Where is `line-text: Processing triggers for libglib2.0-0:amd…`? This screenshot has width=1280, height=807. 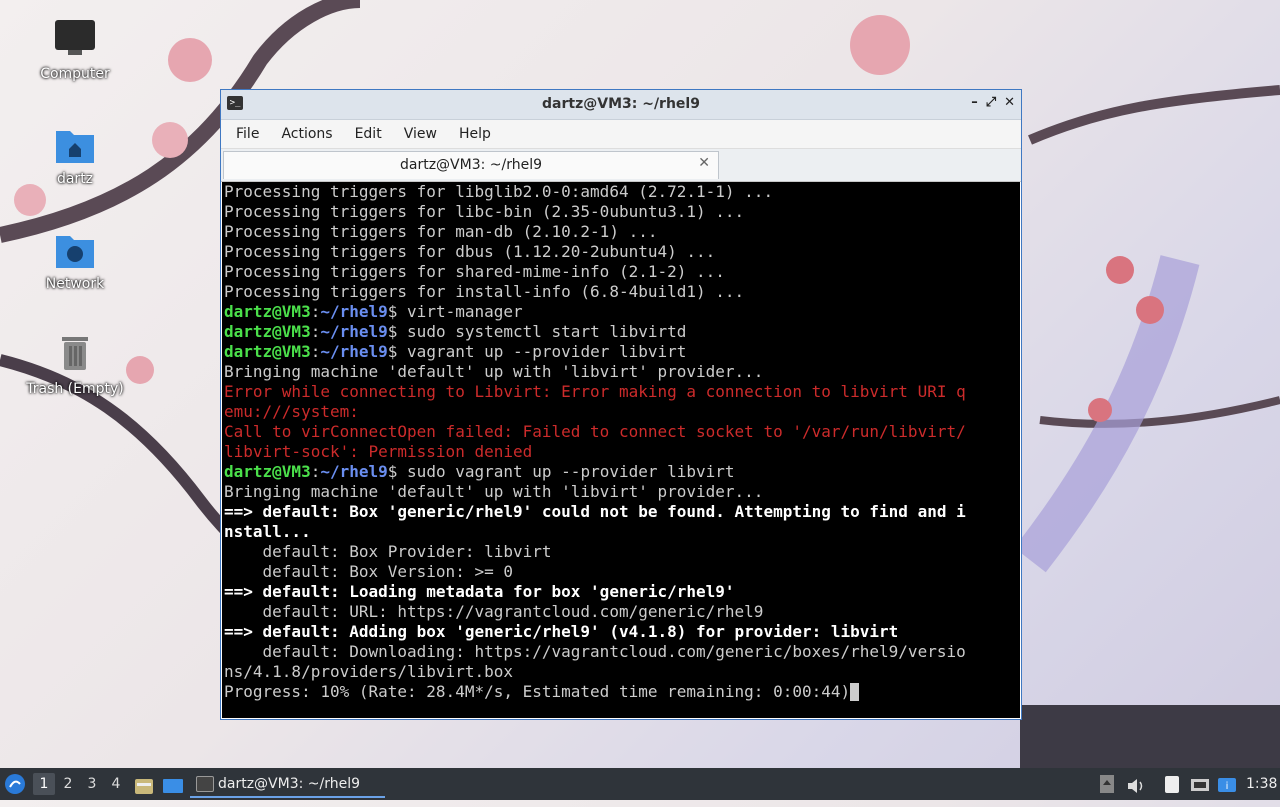
line-text: Processing triggers for libglib2.0-0:amd… is located at coordinates (499, 191).